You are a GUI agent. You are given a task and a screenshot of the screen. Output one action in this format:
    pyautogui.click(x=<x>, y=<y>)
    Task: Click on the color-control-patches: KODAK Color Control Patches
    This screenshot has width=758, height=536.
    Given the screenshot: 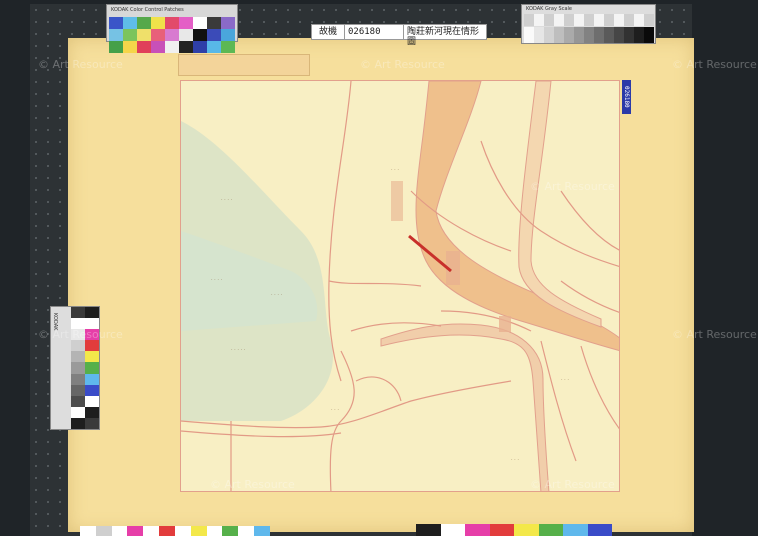 What is the action you would take?
    pyautogui.click(x=172, y=28)
    